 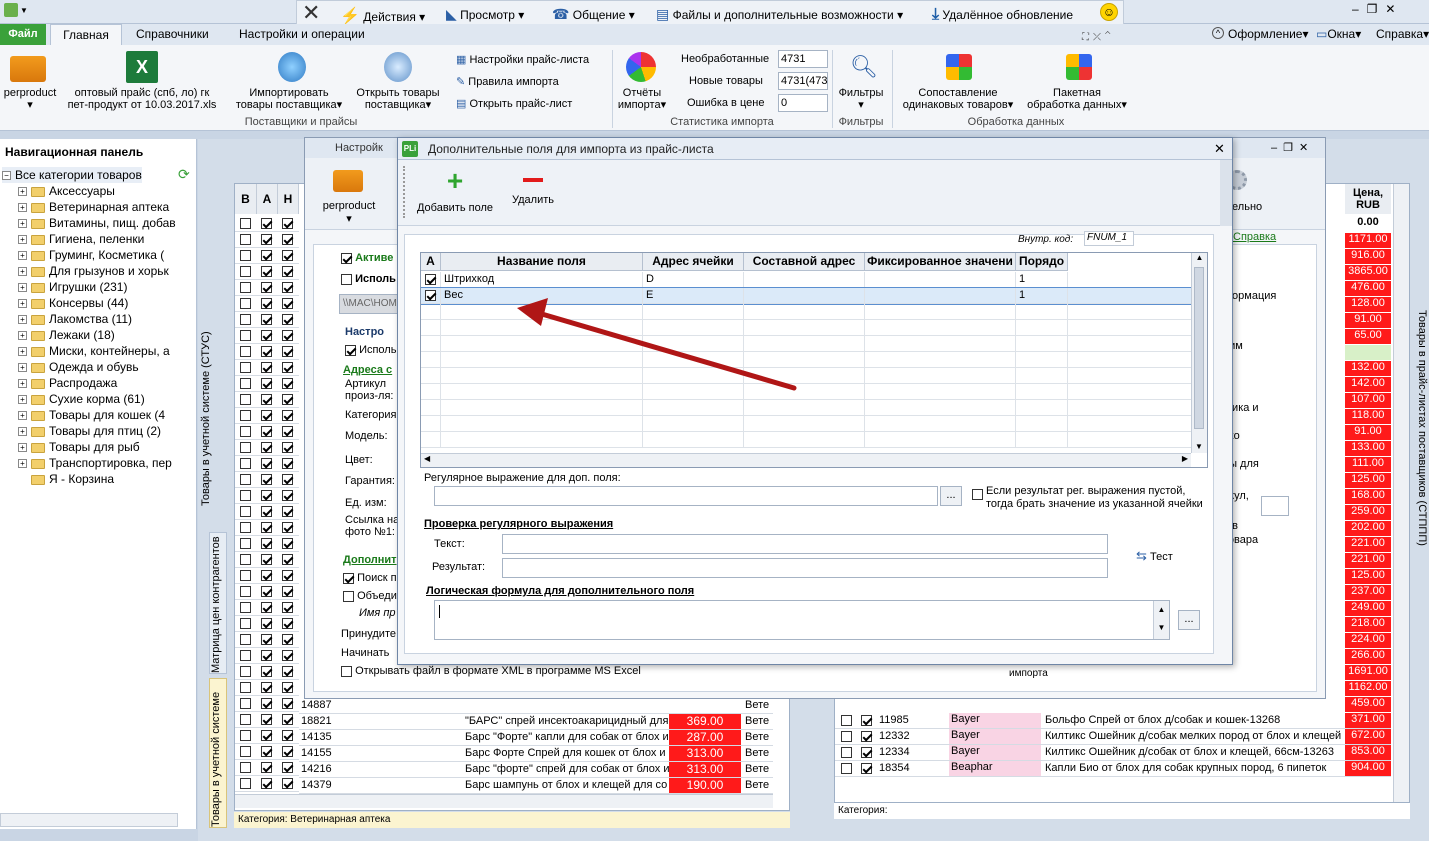 What do you see at coordinates (532, 312) in the screenshot?
I see `arrow-head` at bounding box center [532, 312].